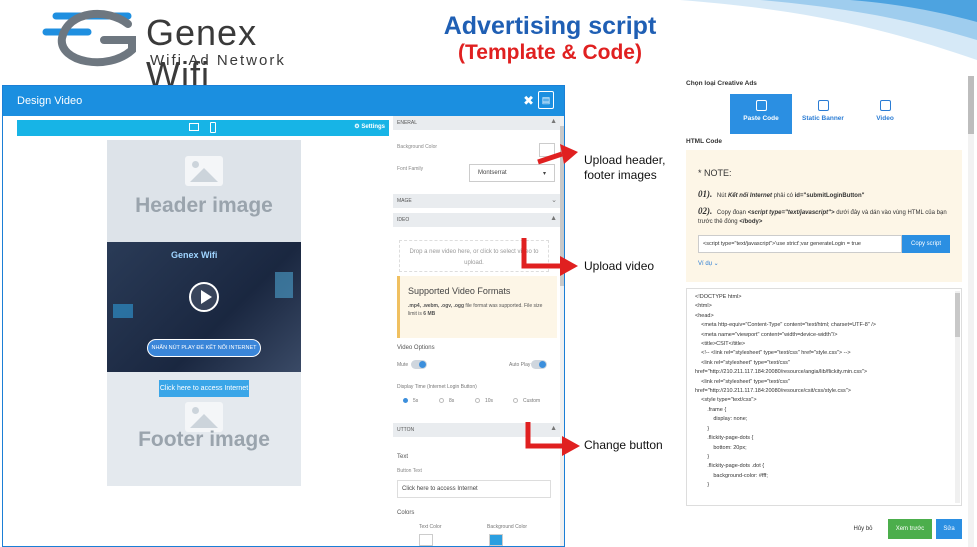 This screenshot has width=977, height=547. What do you see at coordinates (419, 364) in the screenshot?
I see `mute-toggle` at bounding box center [419, 364].